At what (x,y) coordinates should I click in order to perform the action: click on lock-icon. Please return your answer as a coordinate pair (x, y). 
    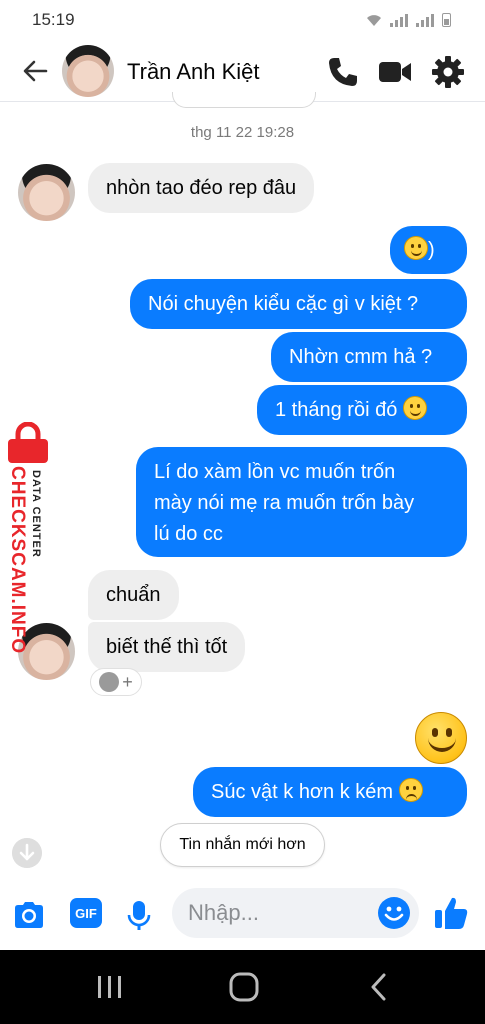
    Looking at the image, I should click on (28, 442).